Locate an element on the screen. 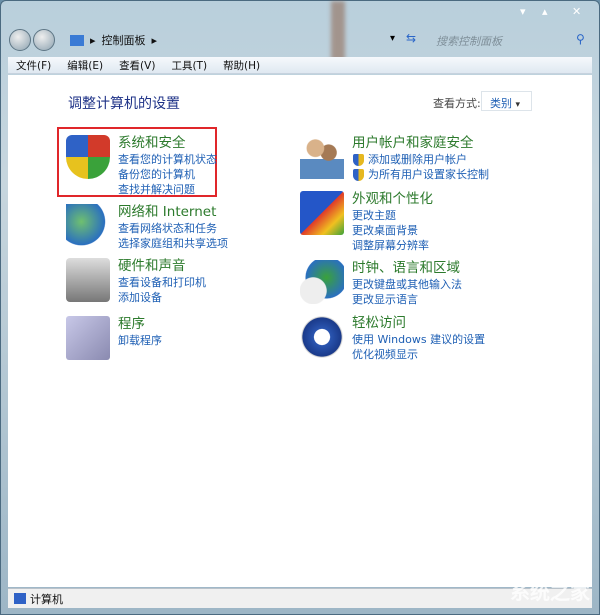 This screenshot has height=615, width=600. category-link: 选择家庭组和共享选项 is located at coordinates (173, 243).